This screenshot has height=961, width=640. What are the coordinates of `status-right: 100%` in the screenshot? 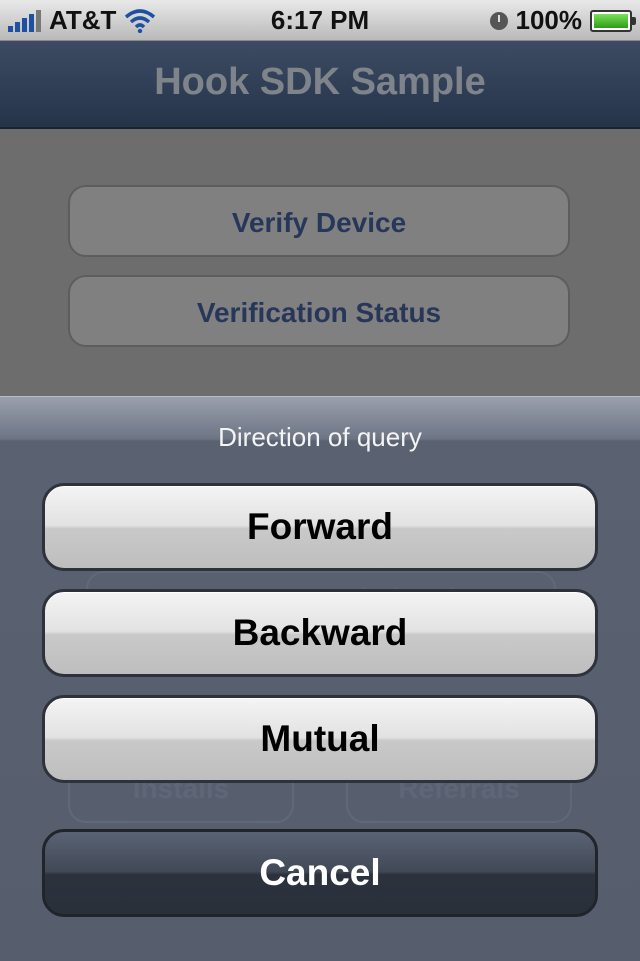 It's located at (562, 20).